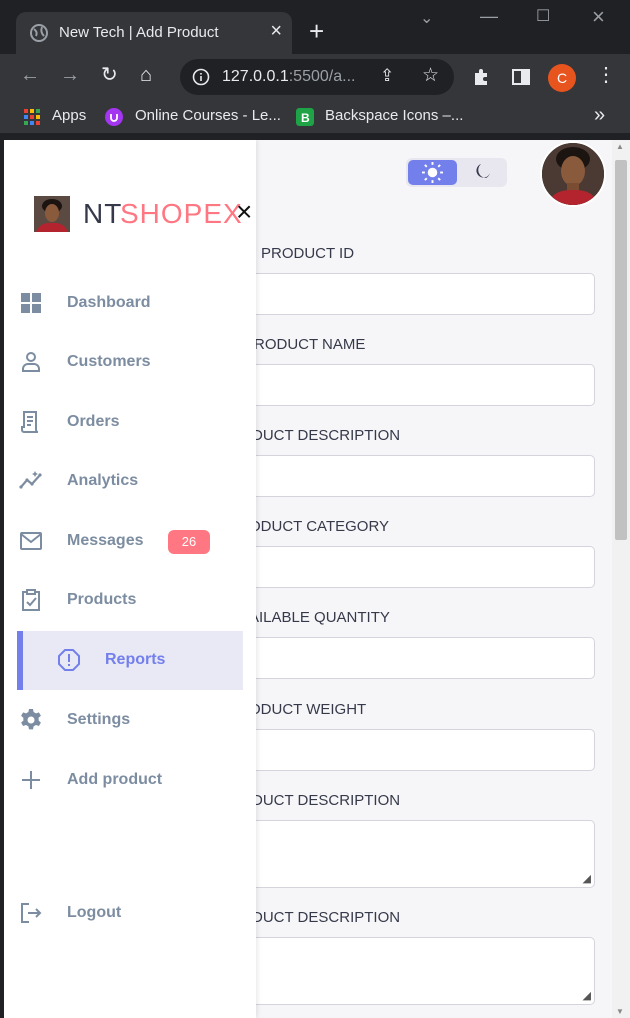 The image size is (630, 1018). Describe the element at coordinates (31, 303) in the screenshot. I see `grid-icon` at that location.